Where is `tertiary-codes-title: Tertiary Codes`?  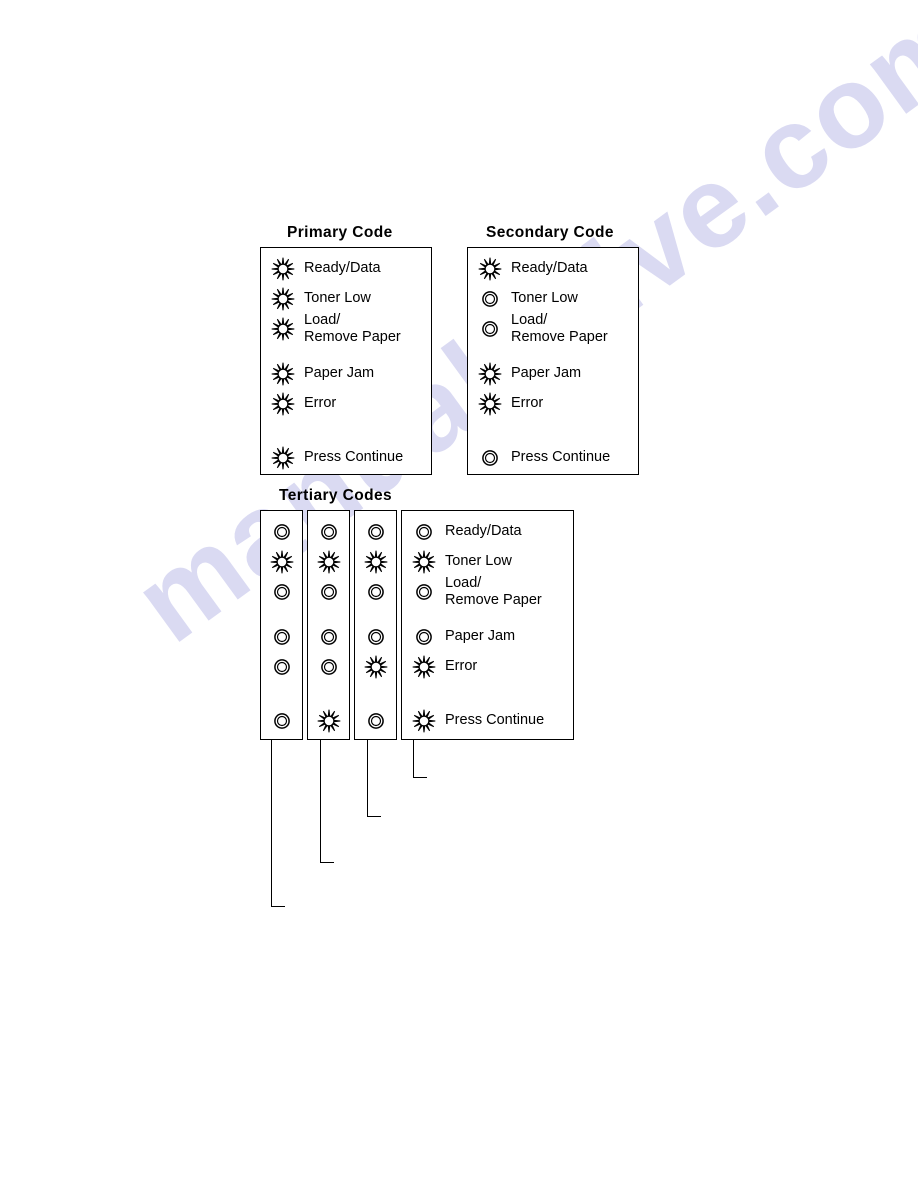
tertiary-codes-title: Tertiary Codes is located at coordinates (335, 495).